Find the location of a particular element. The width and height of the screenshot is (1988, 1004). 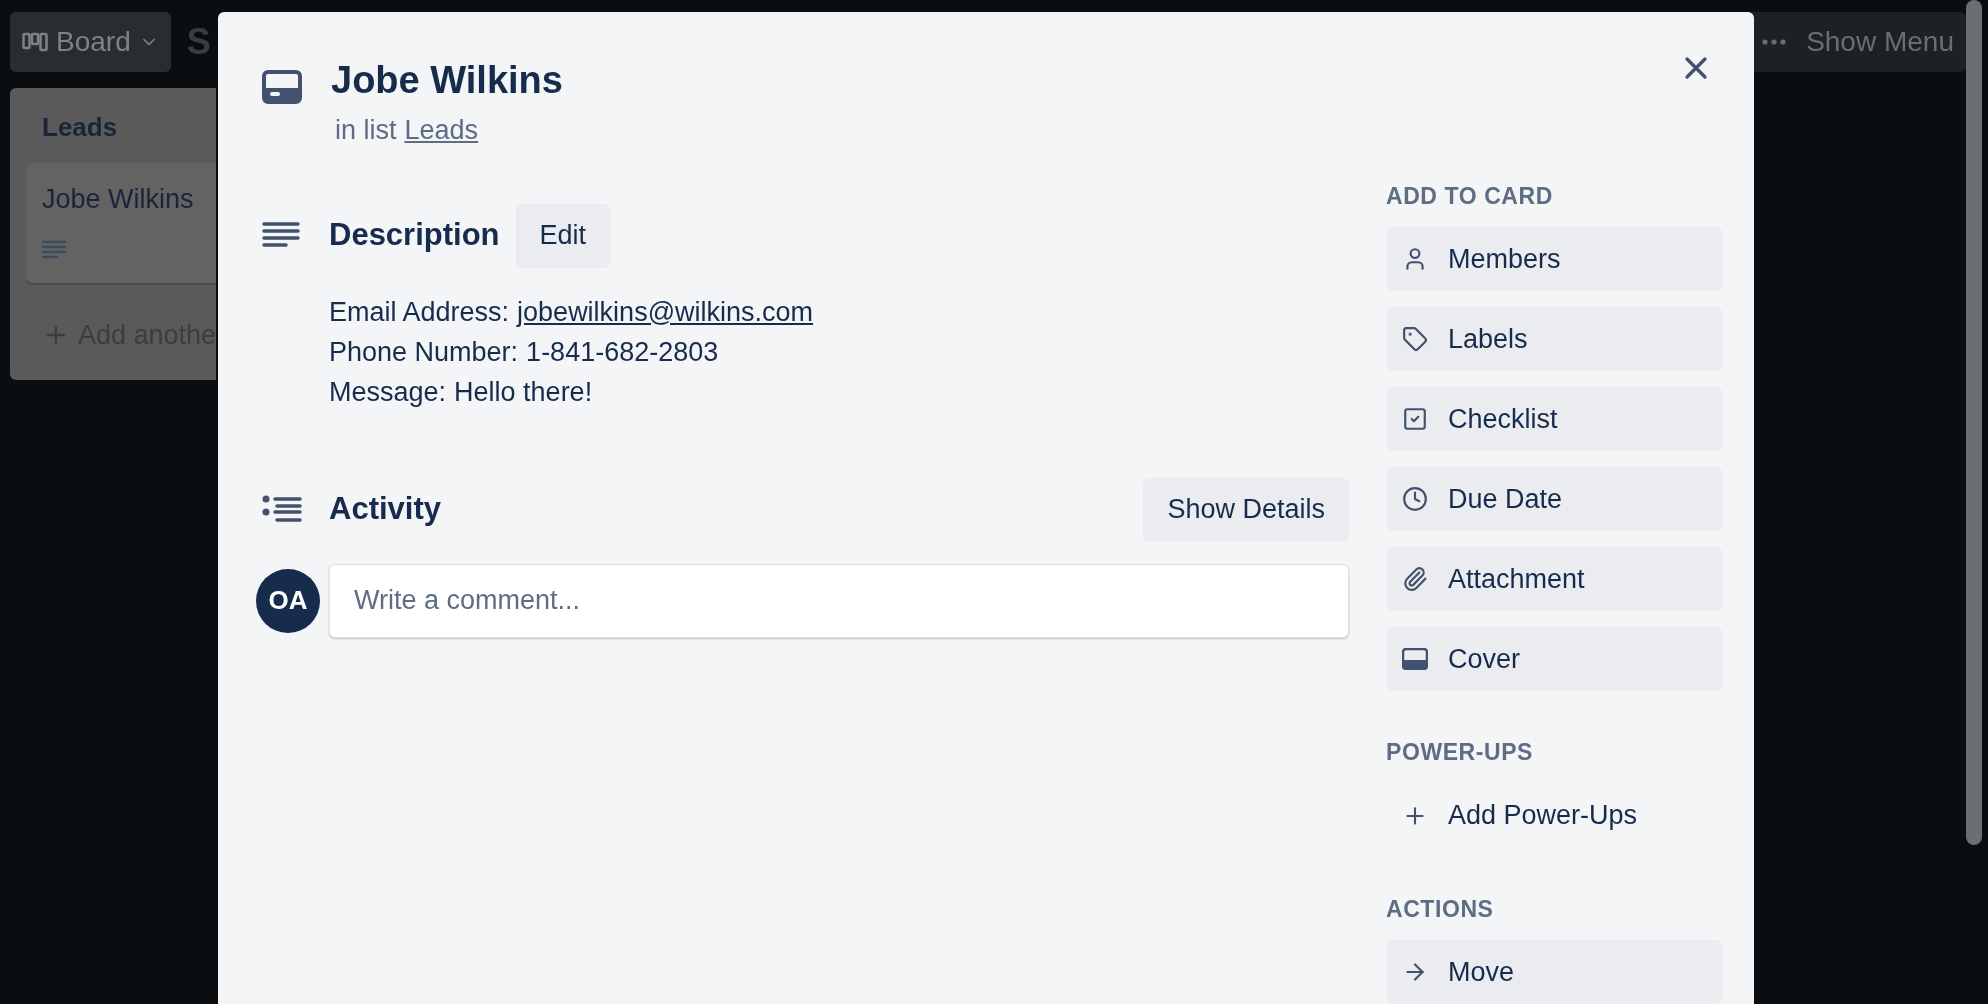

field-value: Hello there! is located at coordinates (523, 392).